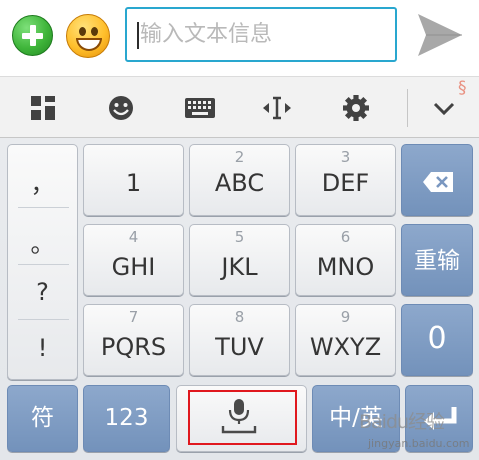 The height and width of the screenshot is (460, 479). What do you see at coordinates (437, 260) in the screenshot?
I see `reenter-key: 重输` at bounding box center [437, 260].